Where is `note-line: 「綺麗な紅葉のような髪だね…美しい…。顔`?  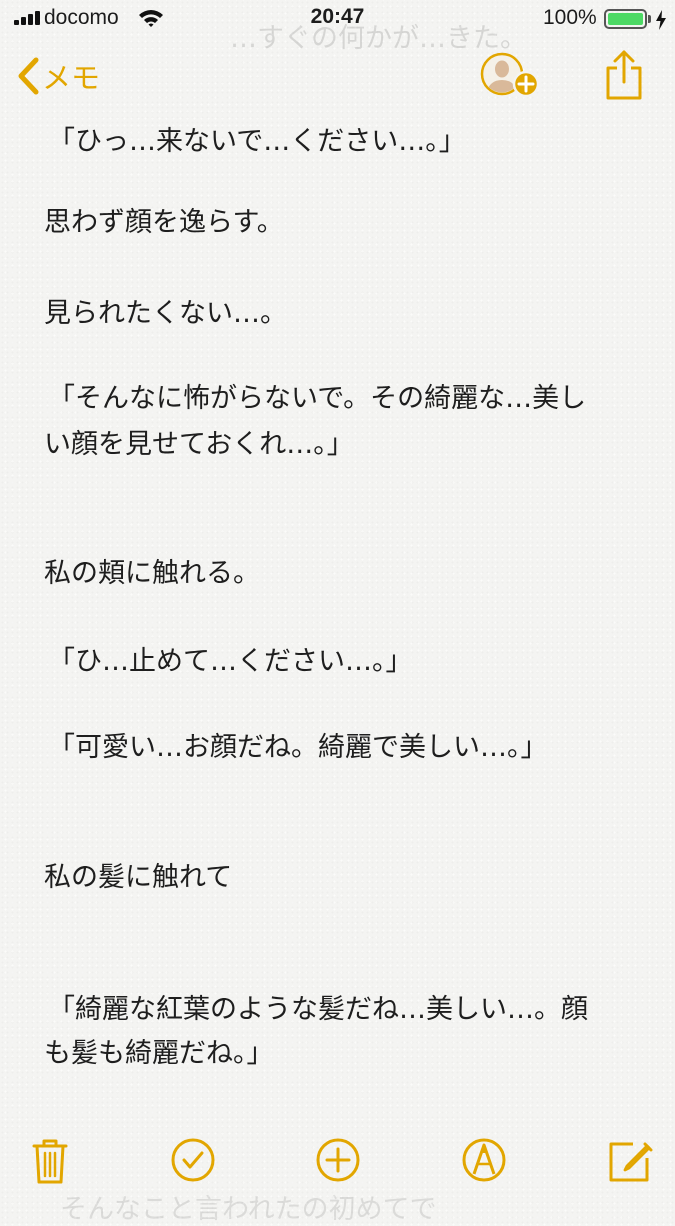
note-line: 「綺麗な紅葉のような髪だね…美しい…。顔 is located at coordinates (318, 1009).